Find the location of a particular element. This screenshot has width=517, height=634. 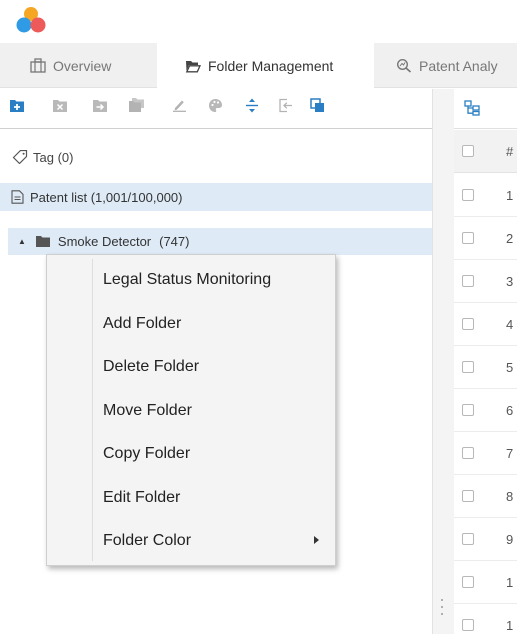

main-tab-bar: Overview Folder Management Patent Analy is located at coordinates (258, 66).